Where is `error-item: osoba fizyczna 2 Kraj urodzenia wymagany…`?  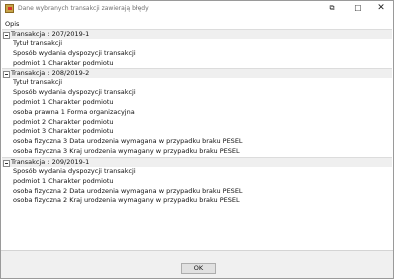
error-item: osoba fizyczna 2 Kraj urodzenia wymagany… is located at coordinates (197, 201).